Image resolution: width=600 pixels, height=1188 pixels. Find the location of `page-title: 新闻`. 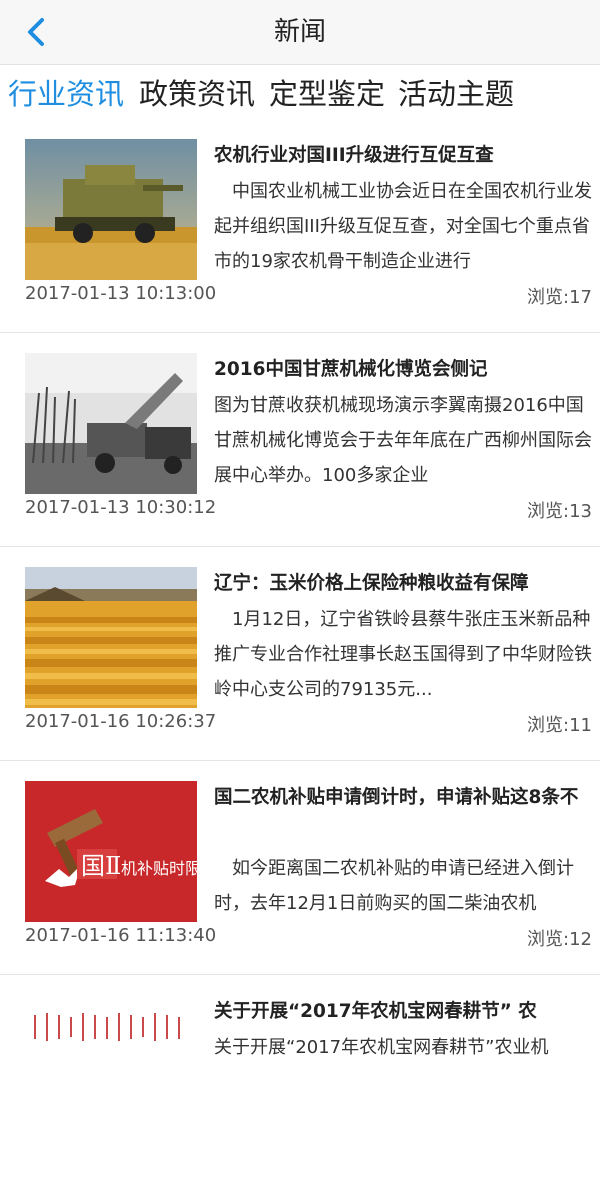

page-title: 新闻 is located at coordinates (299, 32).